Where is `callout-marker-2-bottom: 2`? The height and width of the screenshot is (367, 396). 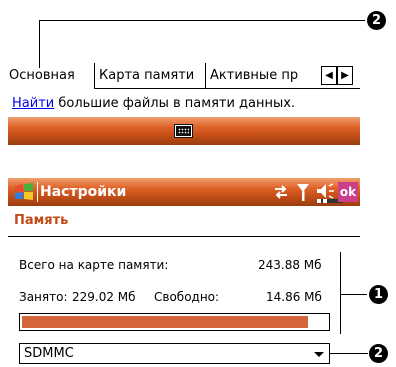
callout-marker-2-bottom: 2 is located at coordinates (378, 353).